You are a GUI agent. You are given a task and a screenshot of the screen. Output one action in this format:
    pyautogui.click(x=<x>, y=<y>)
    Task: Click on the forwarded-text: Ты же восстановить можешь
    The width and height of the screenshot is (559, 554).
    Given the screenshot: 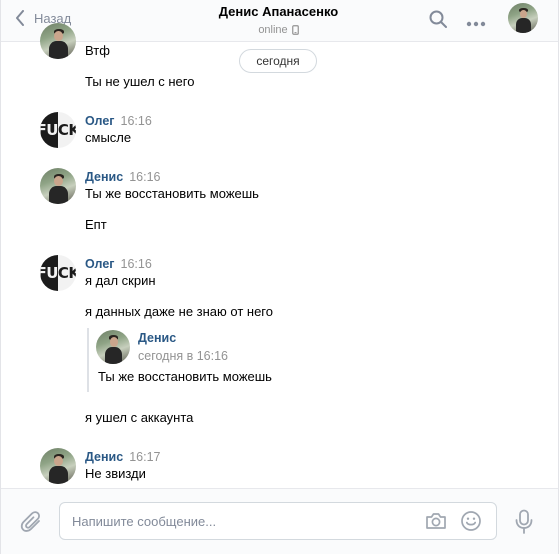 What is the action you would take?
    pyautogui.click(x=185, y=376)
    